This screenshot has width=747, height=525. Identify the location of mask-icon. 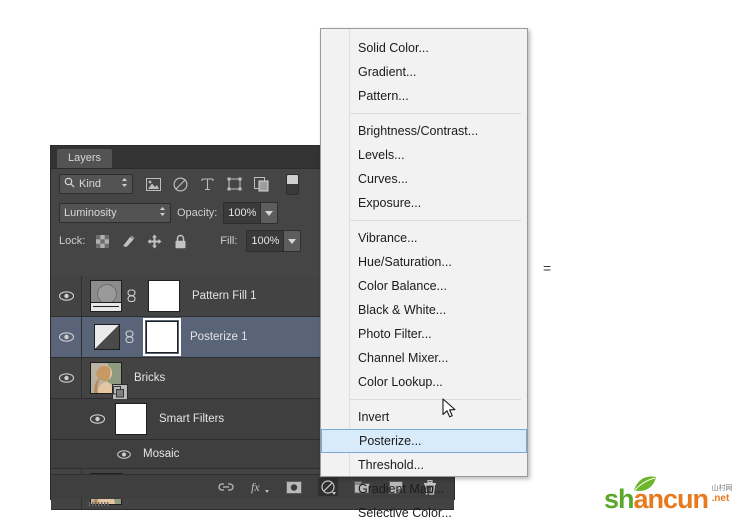
(294, 487).